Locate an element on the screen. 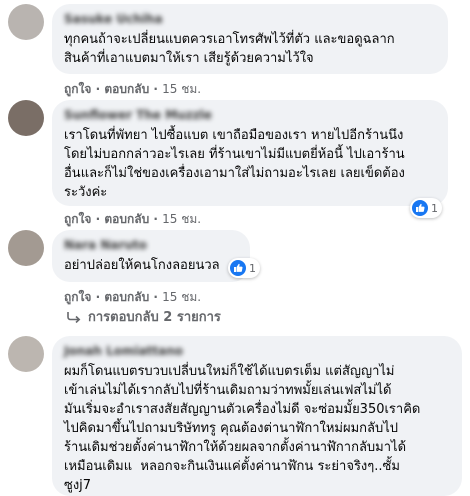 Image resolution: width=470 pixels, height=496 pixels. comment-text: อย่าปล่อยให้คนโกงลอยนวล is located at coordinates (142, 265).